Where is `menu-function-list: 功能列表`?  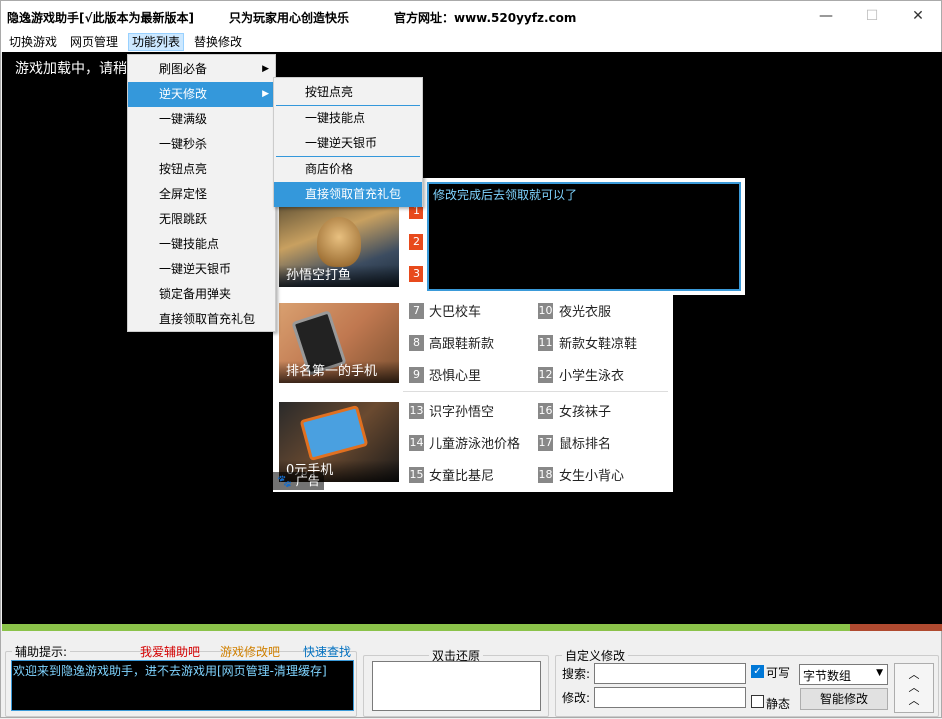 menu-function-list: 功能列表 is located at coordinates (156, 42).